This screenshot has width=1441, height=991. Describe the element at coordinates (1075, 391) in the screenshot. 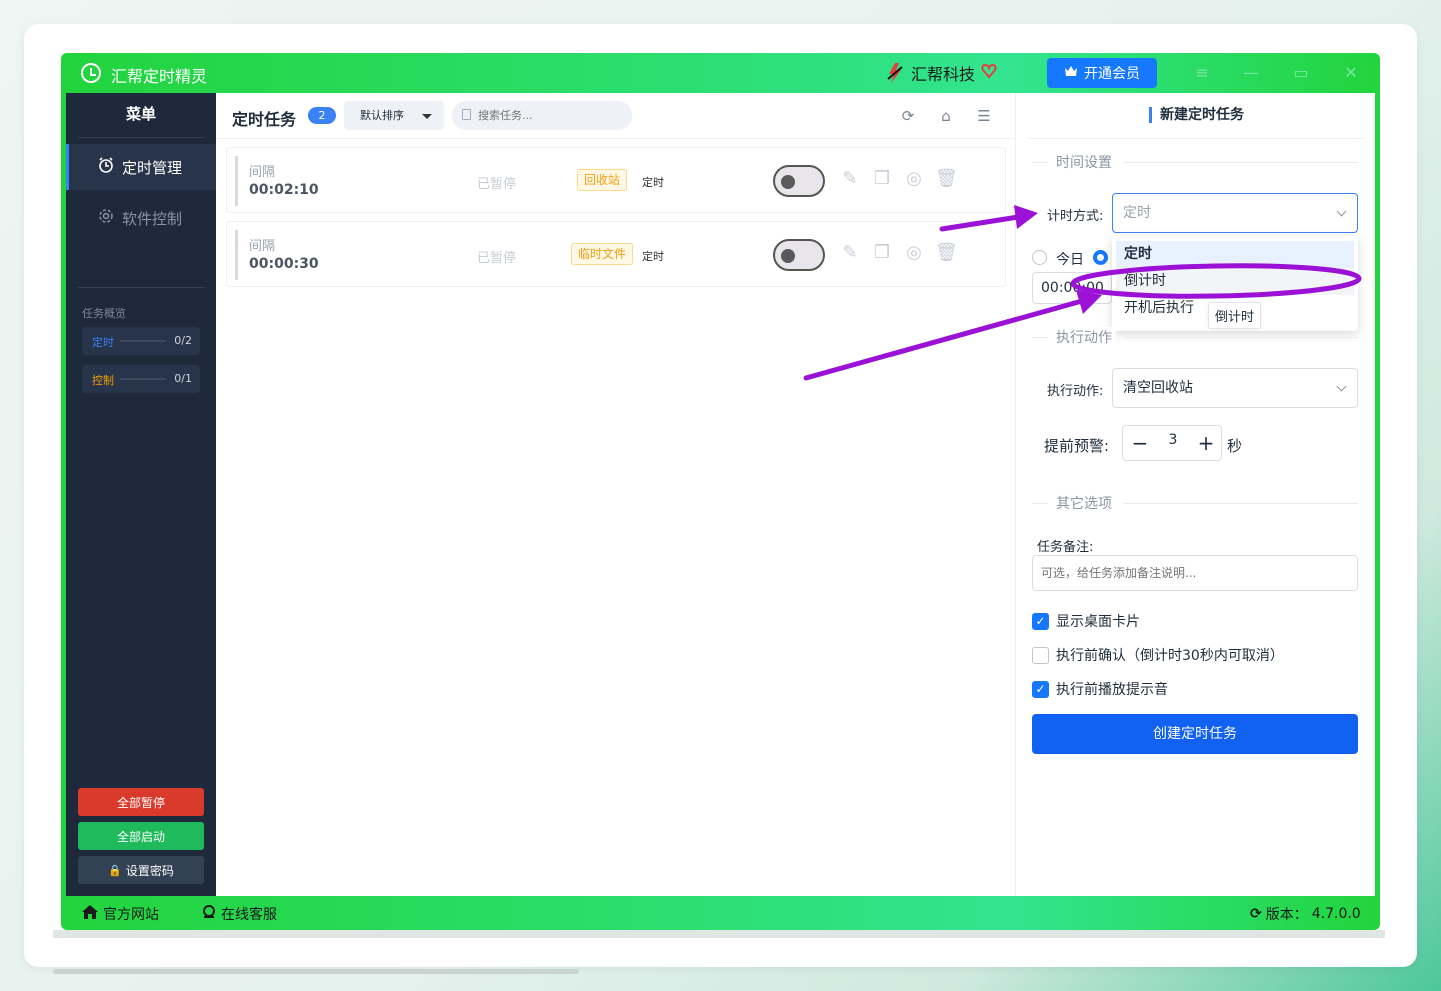

I see `action-label: 执行动作:` at that location.